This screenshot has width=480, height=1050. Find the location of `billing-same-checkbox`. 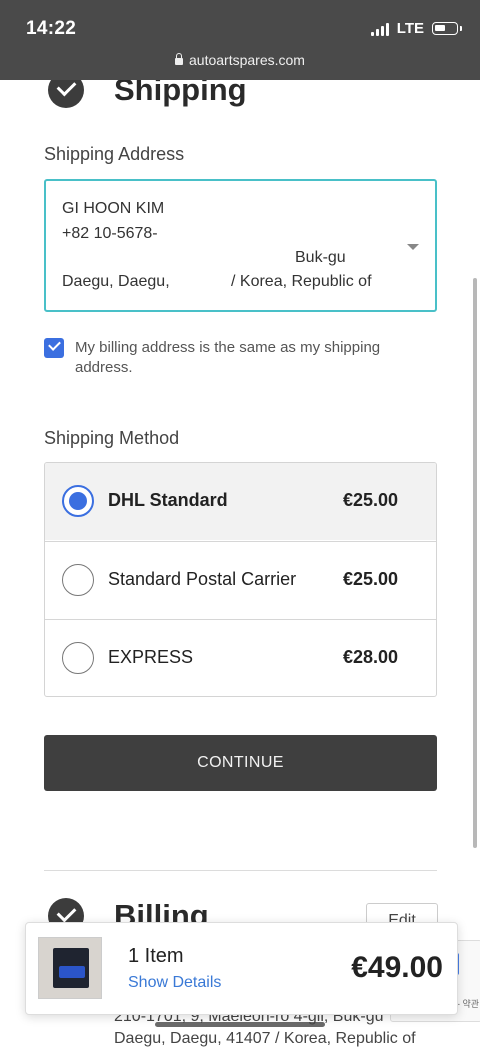

billing-same-checkbox is located at coordinates (54, 348).